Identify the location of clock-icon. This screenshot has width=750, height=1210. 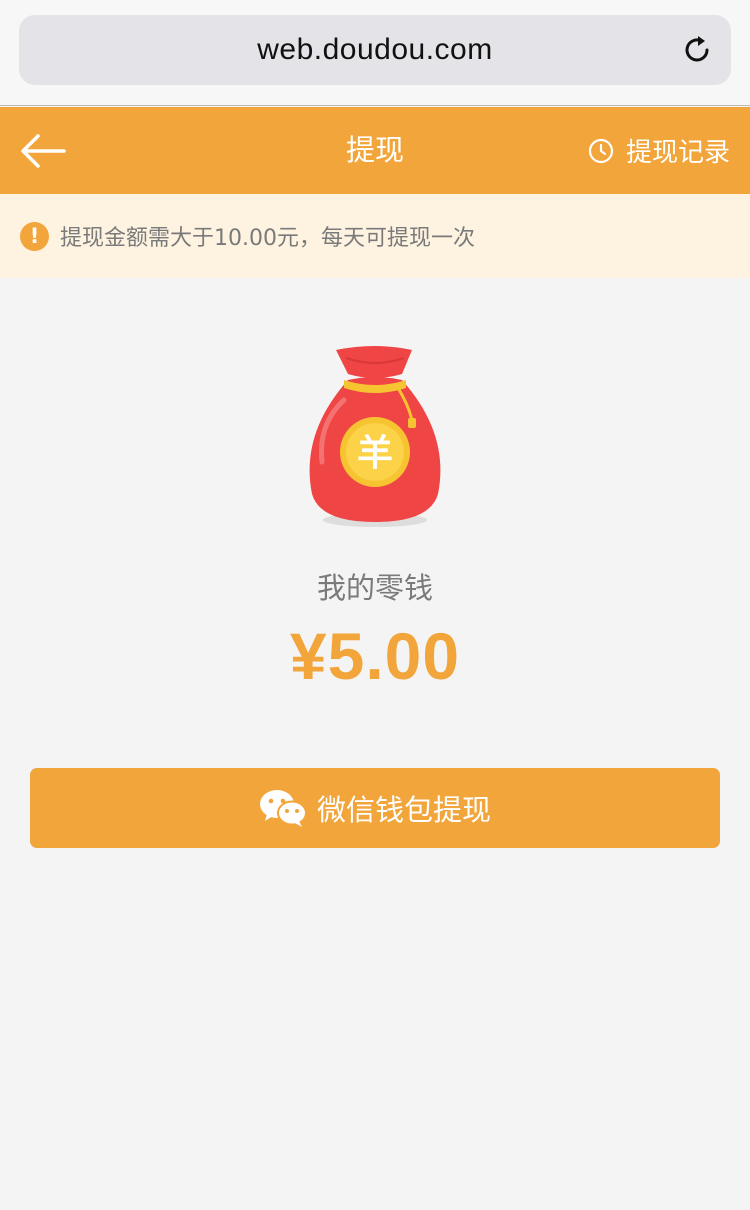
(601, 150).